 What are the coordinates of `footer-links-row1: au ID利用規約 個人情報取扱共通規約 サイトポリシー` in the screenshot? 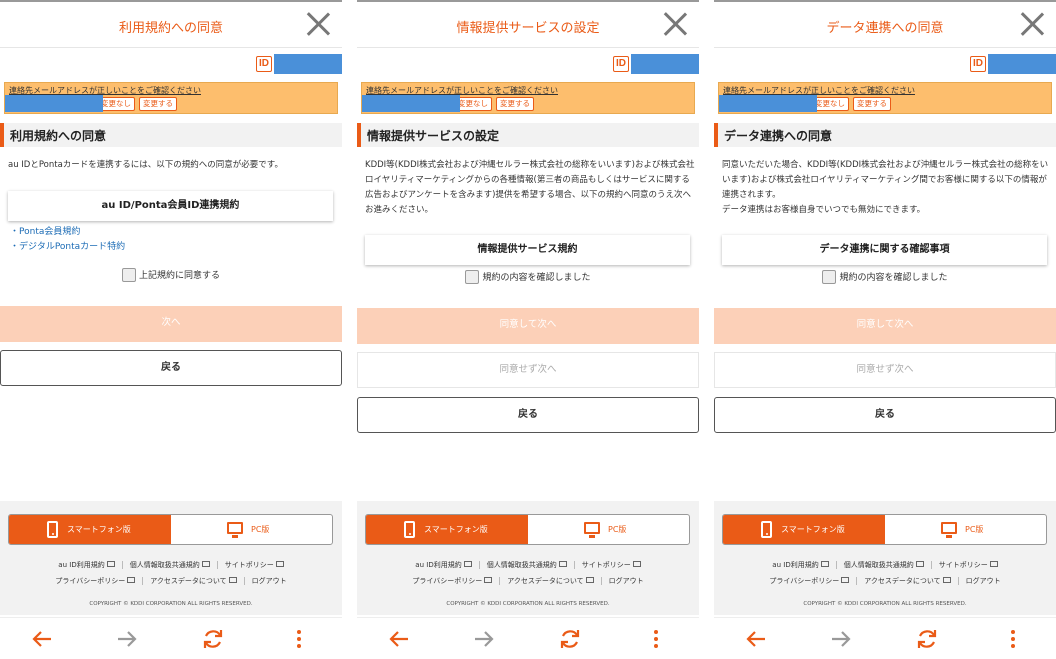 It's located at (528, 565).